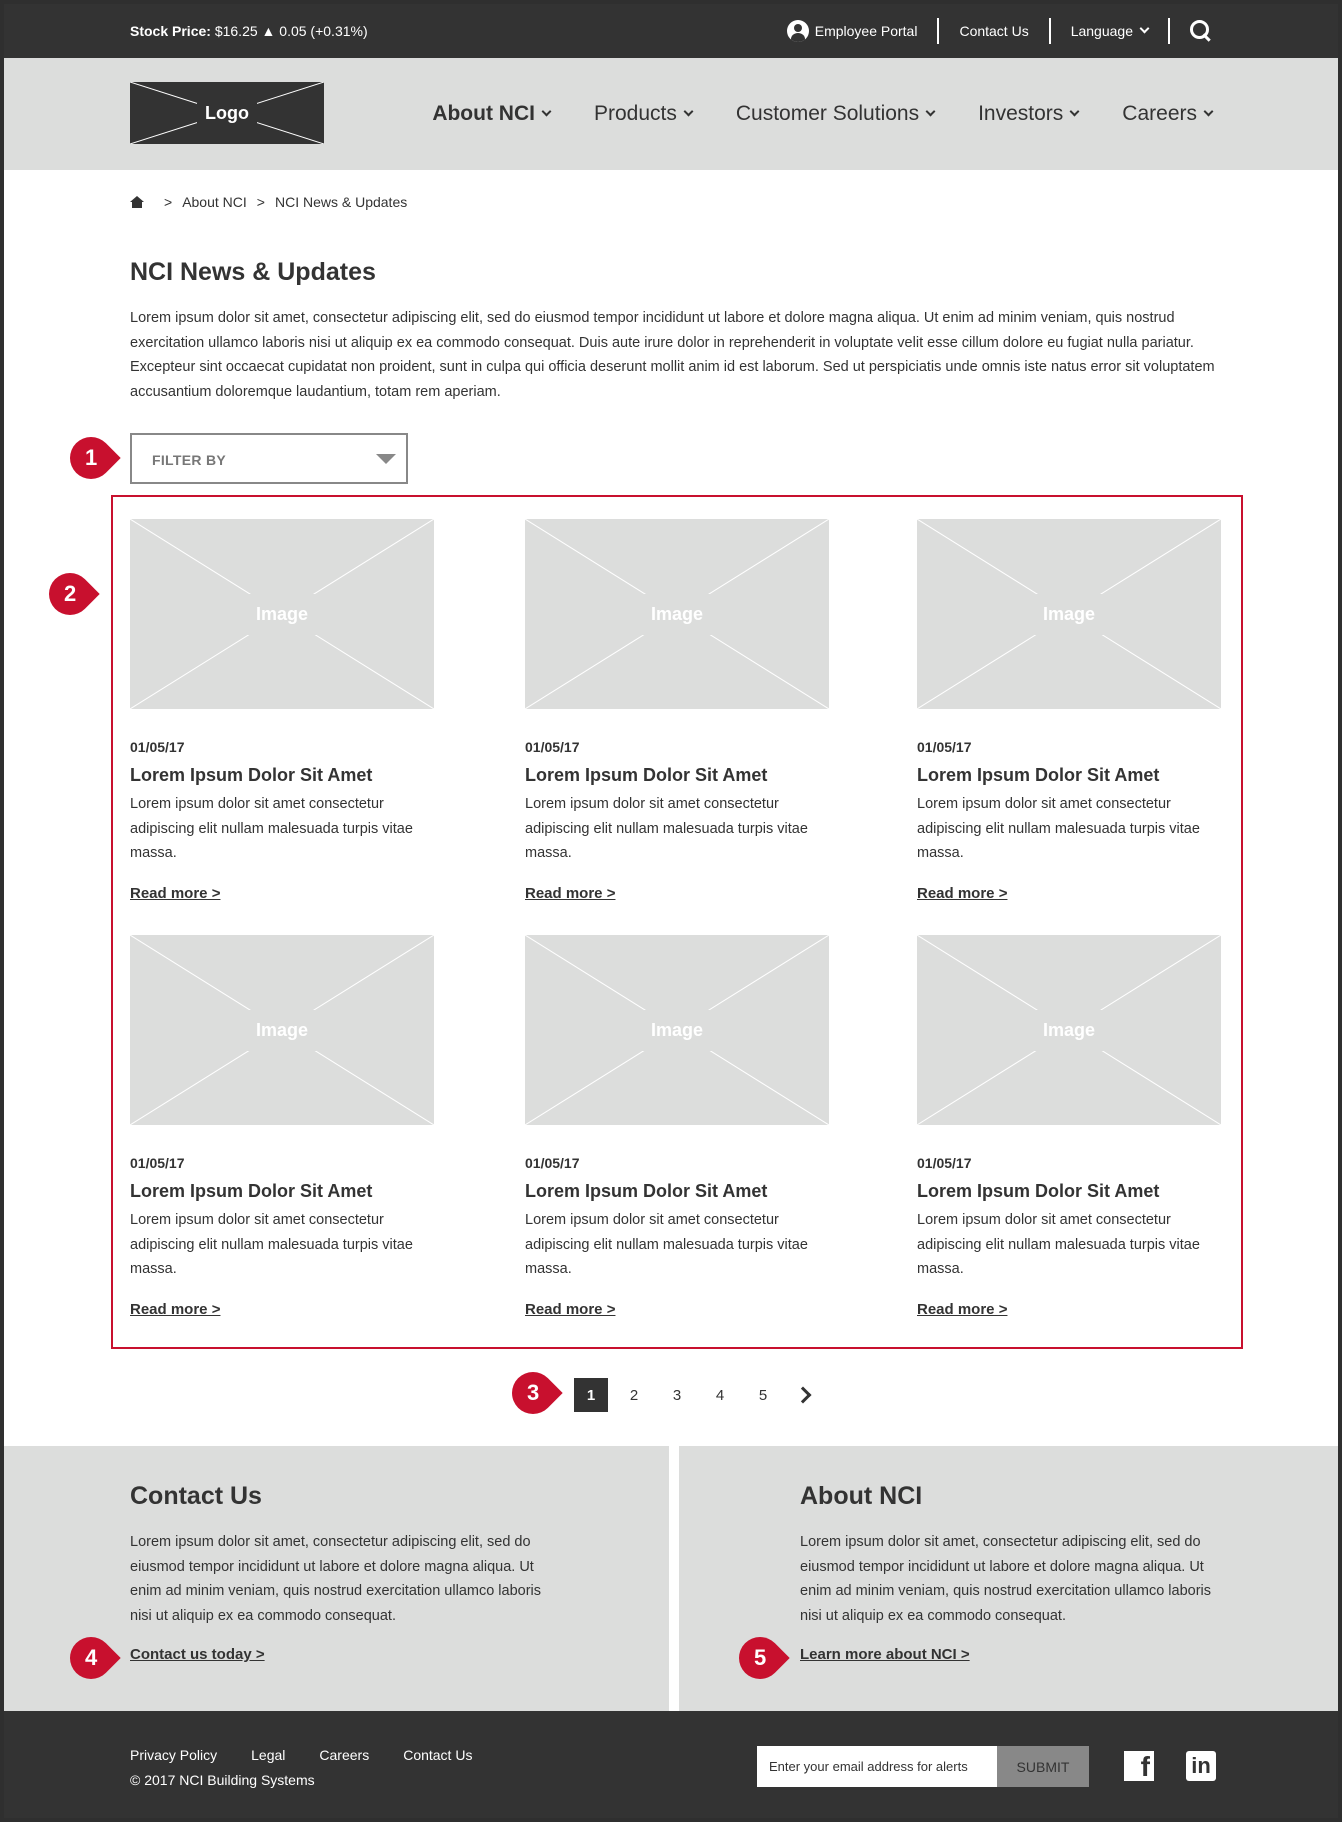  I want to click on annotation-marker-1: 1, so click(91, 458).